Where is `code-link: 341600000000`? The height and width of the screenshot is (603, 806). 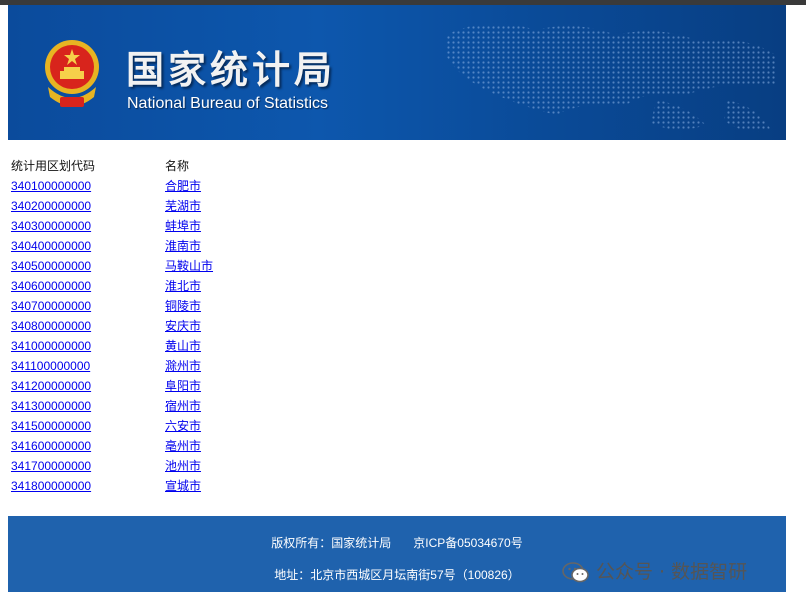
code-link: 341600000000 is located at coordinates (86, 446).